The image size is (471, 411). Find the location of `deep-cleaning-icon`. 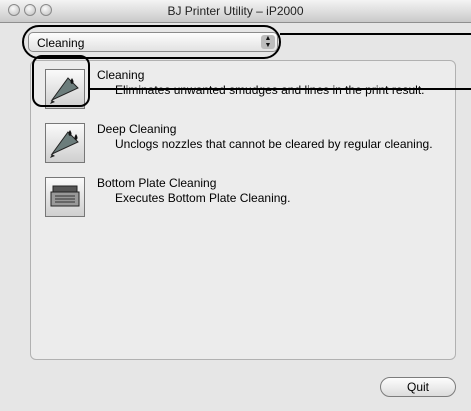

deep-cleaning-icon is located at coordinates (65, 143).